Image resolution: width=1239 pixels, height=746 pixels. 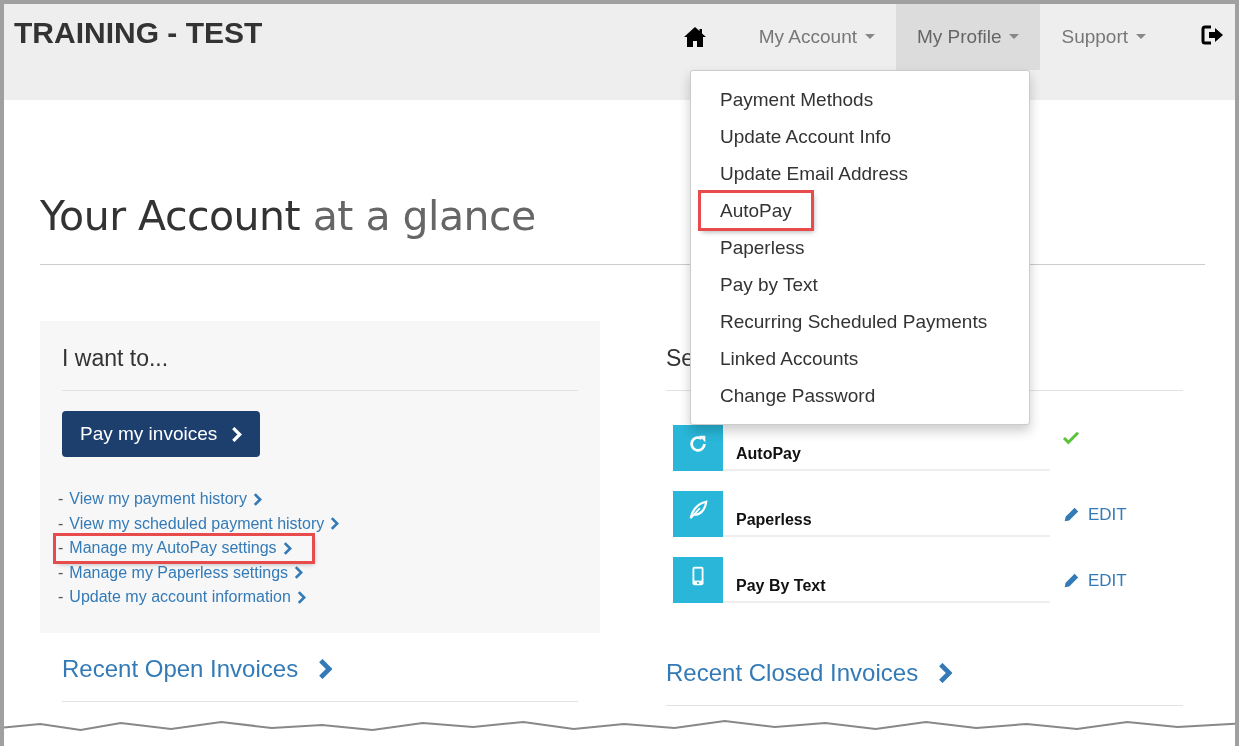 I want to click on menu-item: Paperless, so click(x=748, y=247).